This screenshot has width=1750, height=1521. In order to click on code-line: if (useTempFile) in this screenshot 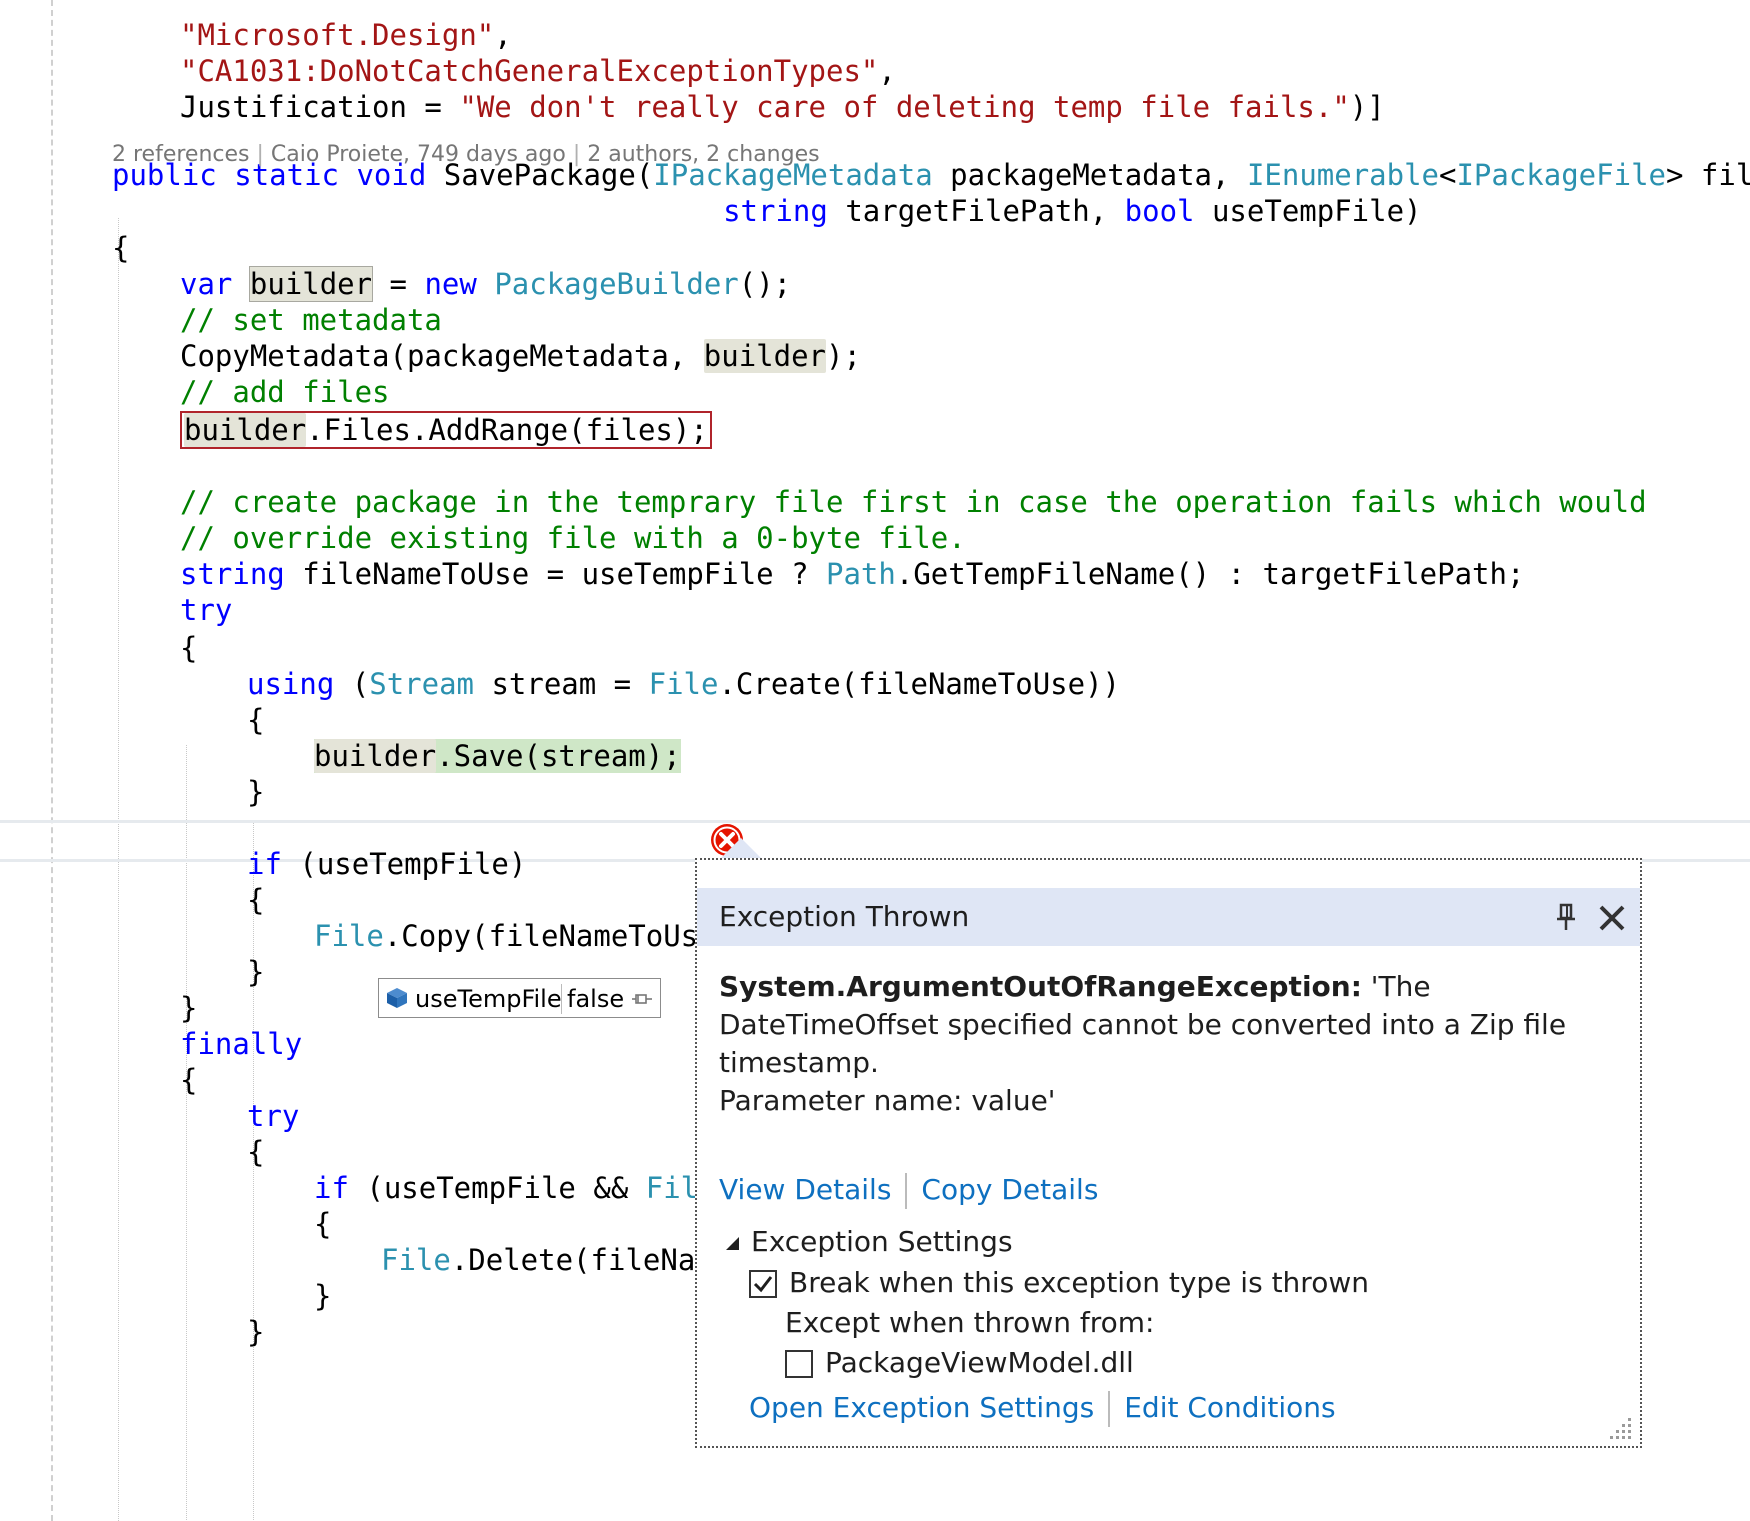, I will do `click(386, 864)`.